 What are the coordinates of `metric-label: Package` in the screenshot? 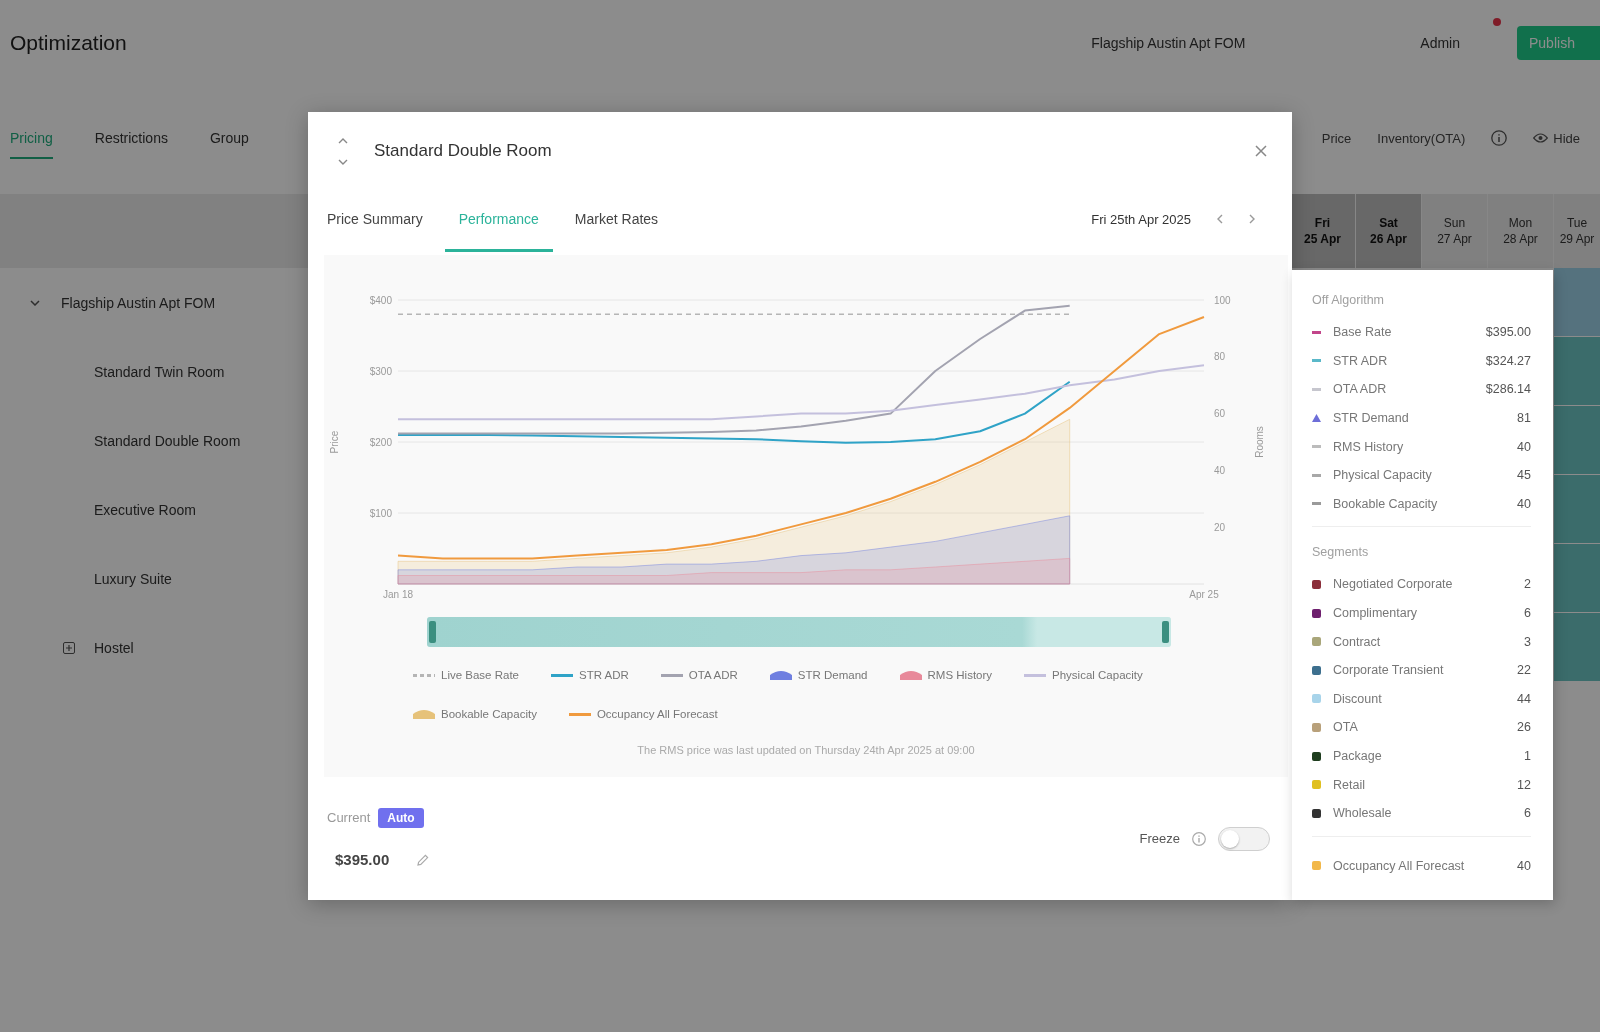 It's located at (1358, 756).